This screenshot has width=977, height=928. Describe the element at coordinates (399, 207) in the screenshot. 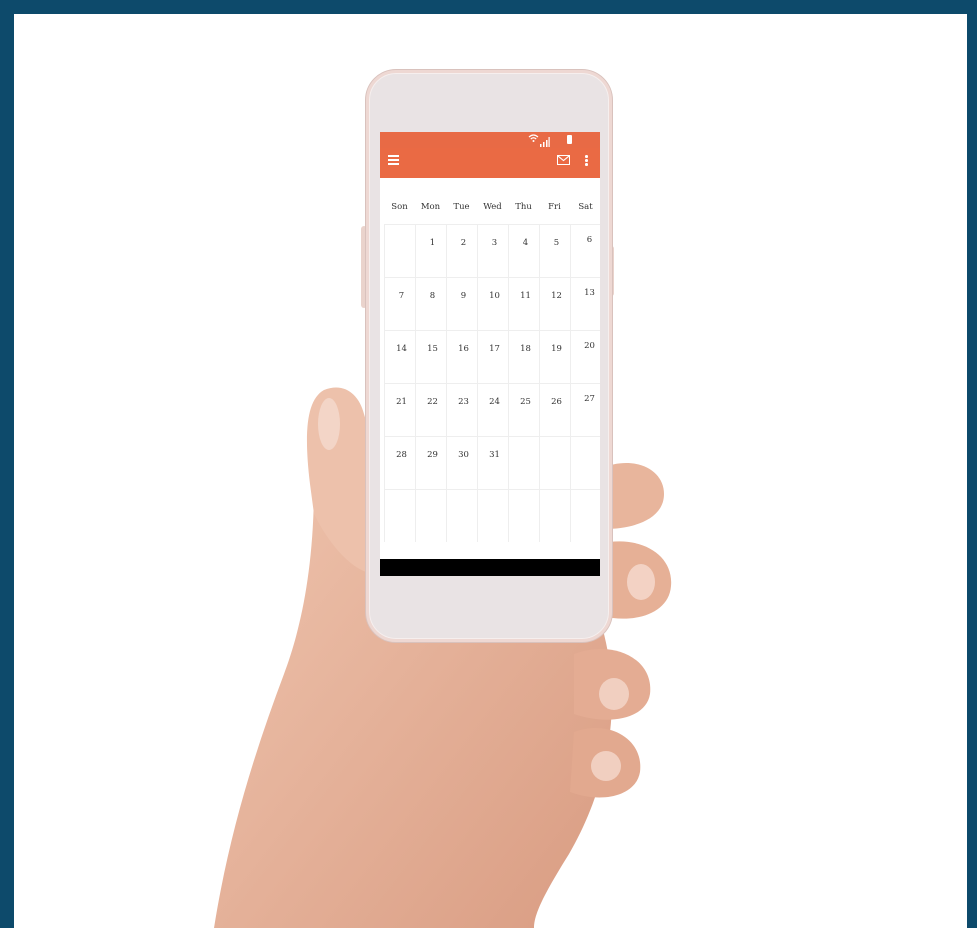

I see `weekday-label: Son` at that location.